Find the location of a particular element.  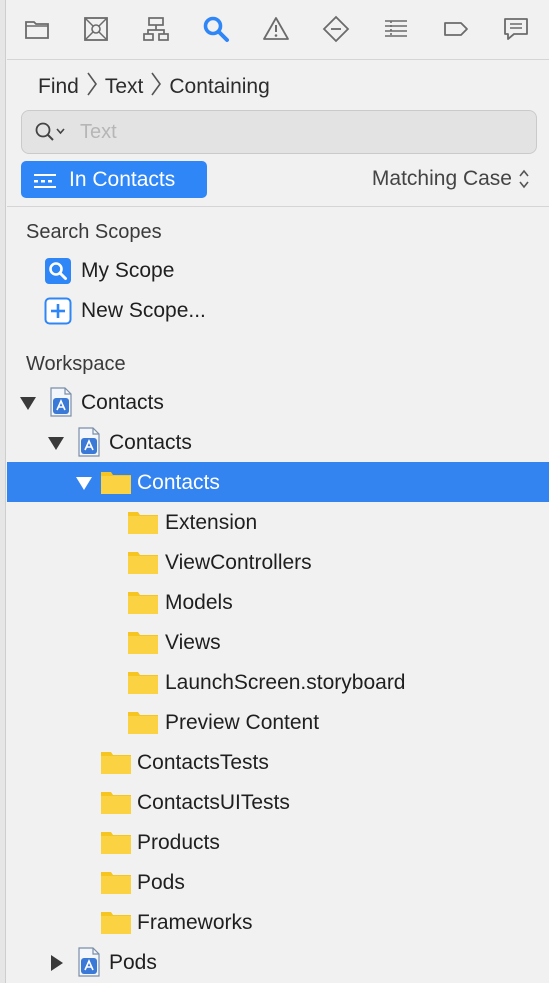

search-field is located at coordinates (279, 132).